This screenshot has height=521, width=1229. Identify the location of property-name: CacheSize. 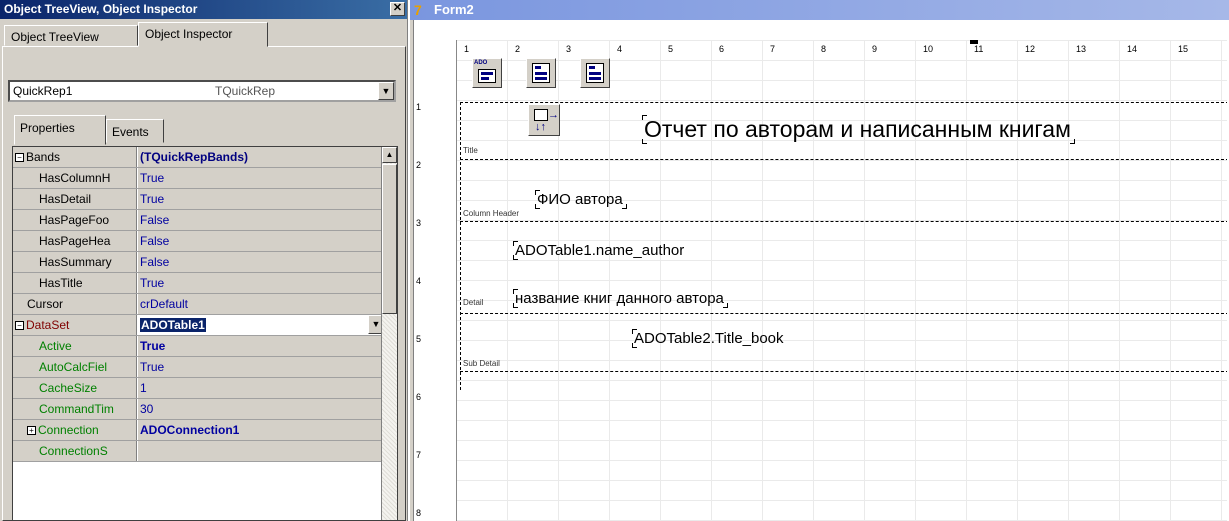
(75, 388).